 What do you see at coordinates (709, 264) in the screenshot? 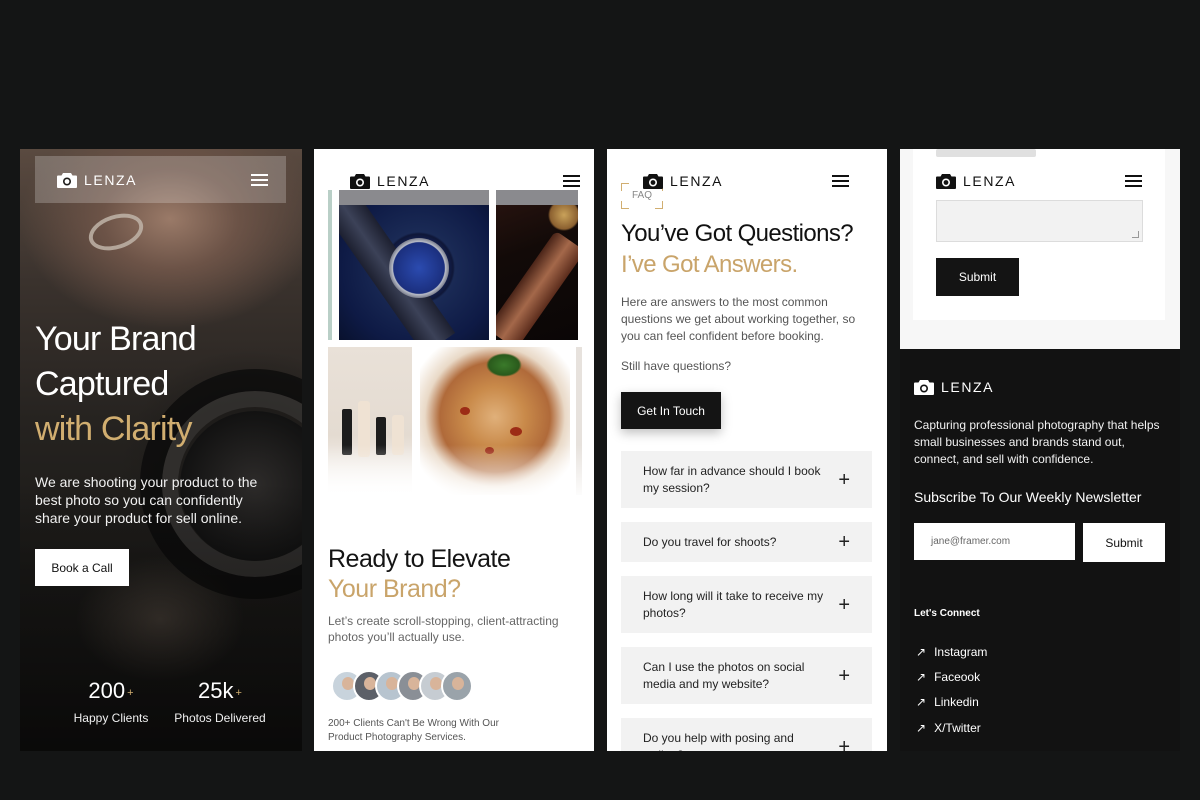
I see `faq-title-line2: I’ve Got Answers.` at bounding box center [709, 264].